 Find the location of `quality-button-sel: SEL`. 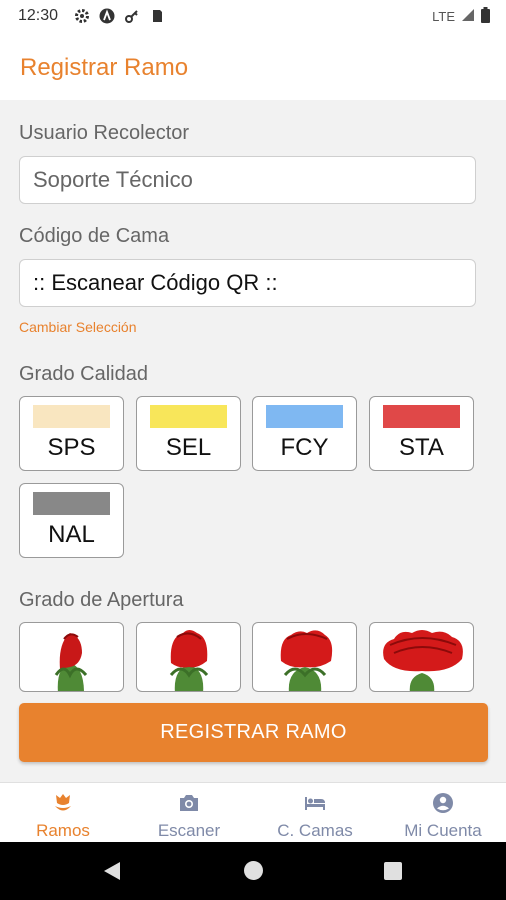

quality-button-sel: SEL is located at coordinates (188, 433).